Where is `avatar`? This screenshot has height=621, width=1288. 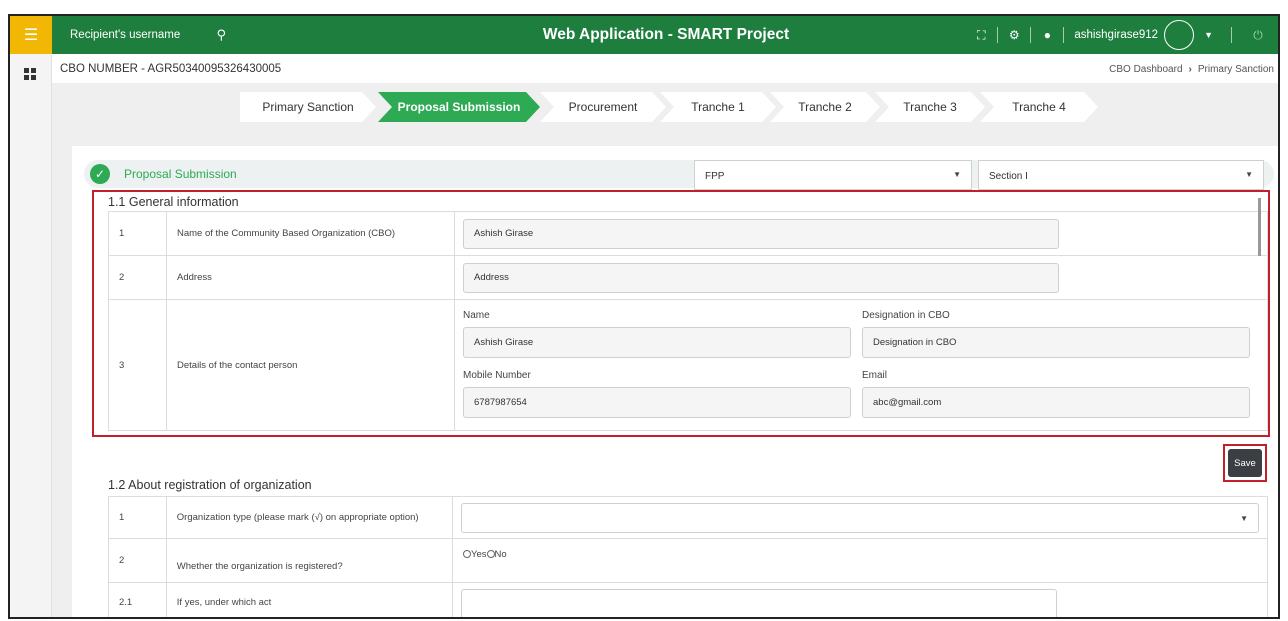
avatar is located at coordinates (1179, 35).